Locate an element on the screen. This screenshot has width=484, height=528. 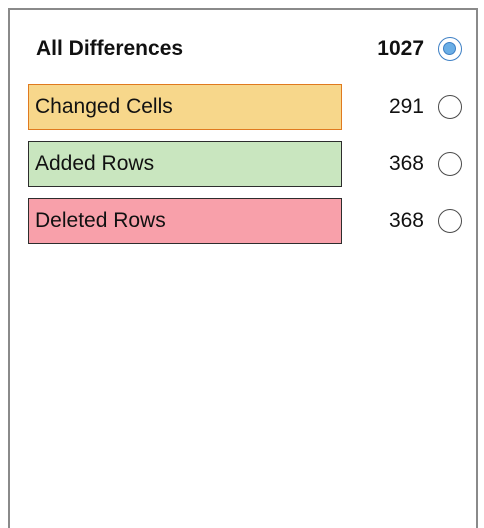
filter-radio-all-differences is located at coordinates (450, 49).